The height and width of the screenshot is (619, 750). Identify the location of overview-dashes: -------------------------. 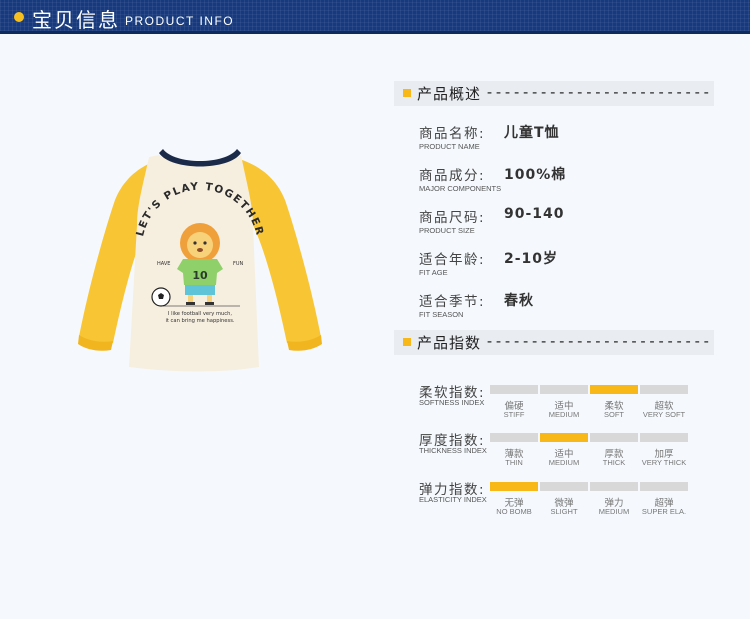
(598, 92).